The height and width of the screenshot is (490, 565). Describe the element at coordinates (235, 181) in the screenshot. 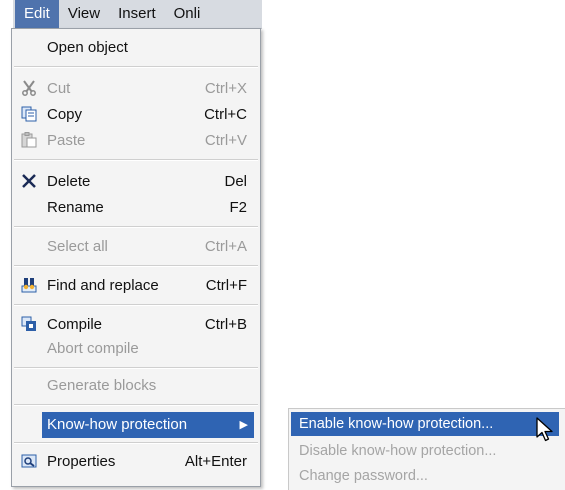

I see `shortcut-label: Del` at that location.